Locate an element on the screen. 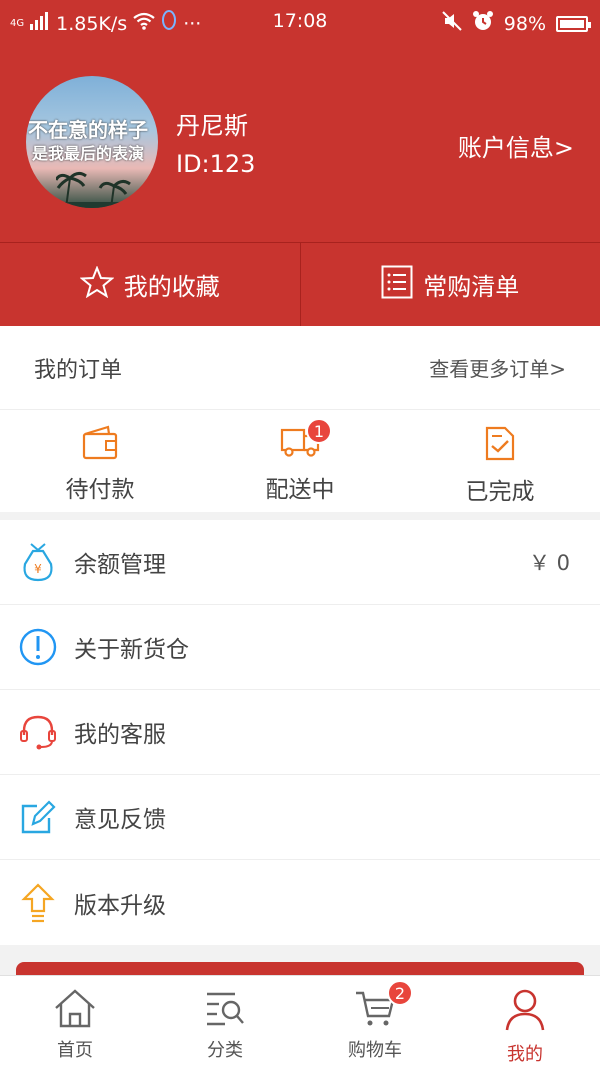 The image size is (600, 1067). alarm-icon is located at coordinates (483, 23).